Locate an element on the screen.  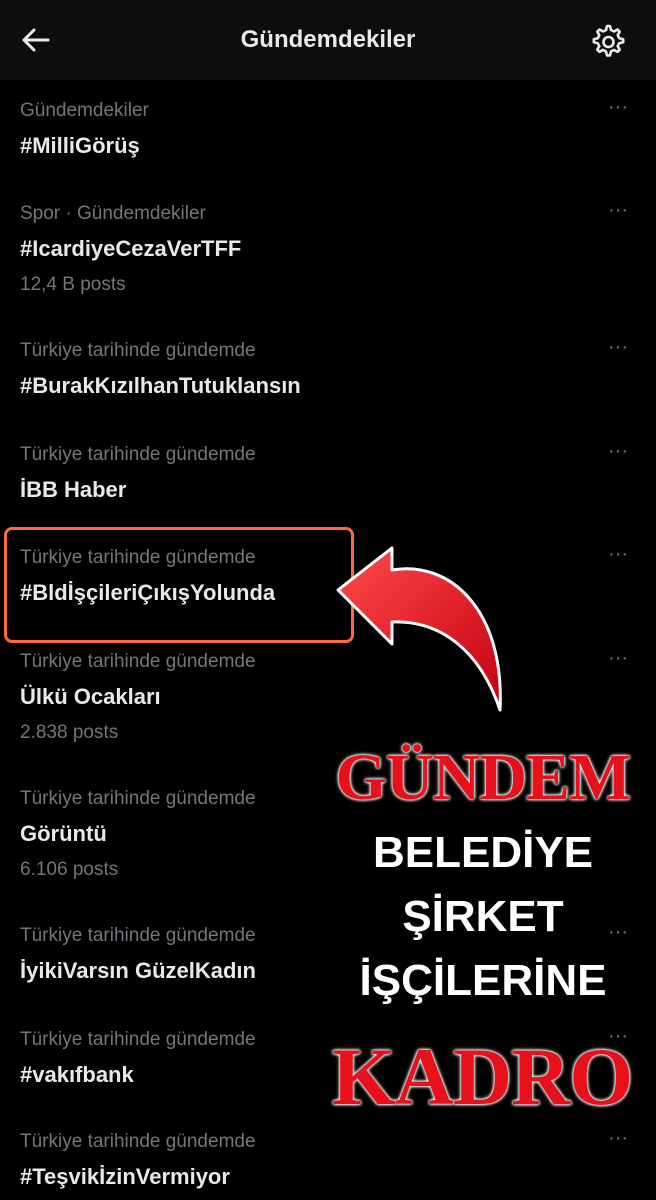
gear-icon is located at coordinates (607, 41).